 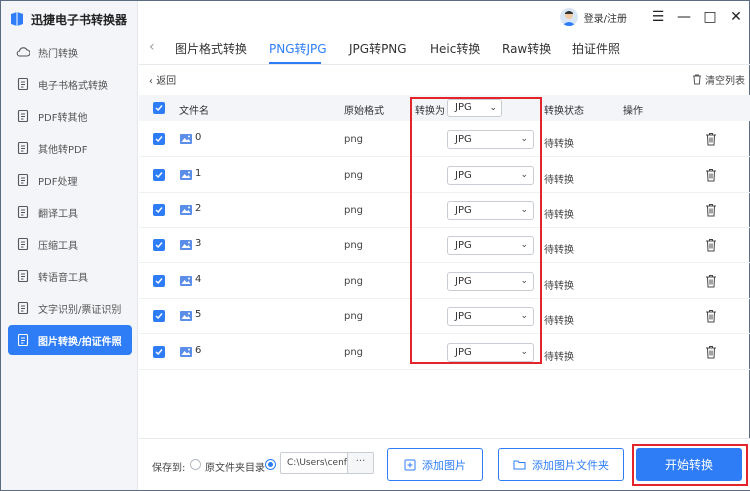 I want to click on global-format-value: JPG, so click(x=463, y=107).